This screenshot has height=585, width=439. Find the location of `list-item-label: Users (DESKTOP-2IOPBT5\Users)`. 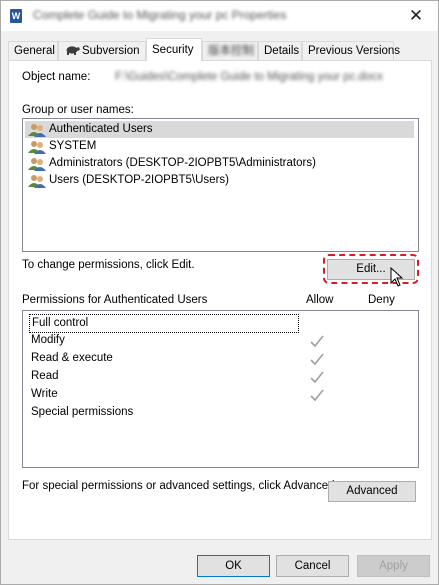

list-item-label: Users (DESKTOP-2IOPBT5\Users) is located at coordinates (139, 180).